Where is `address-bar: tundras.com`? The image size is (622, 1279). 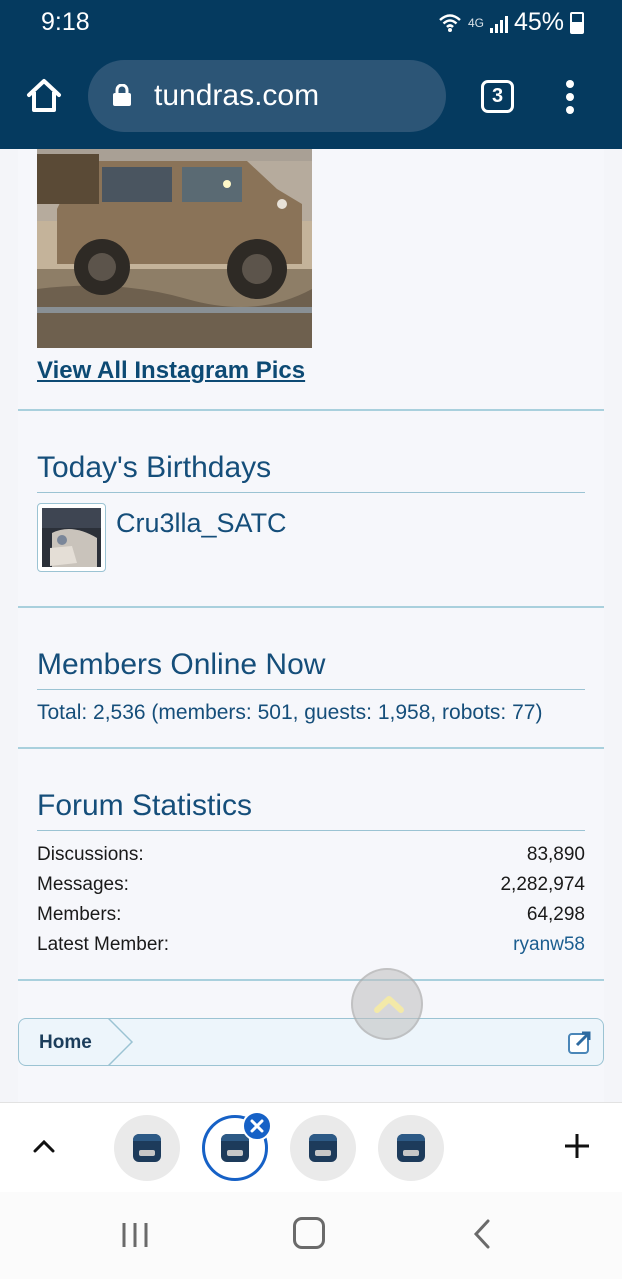
address-bar: tundras.com is located at coordinates (267, 96).